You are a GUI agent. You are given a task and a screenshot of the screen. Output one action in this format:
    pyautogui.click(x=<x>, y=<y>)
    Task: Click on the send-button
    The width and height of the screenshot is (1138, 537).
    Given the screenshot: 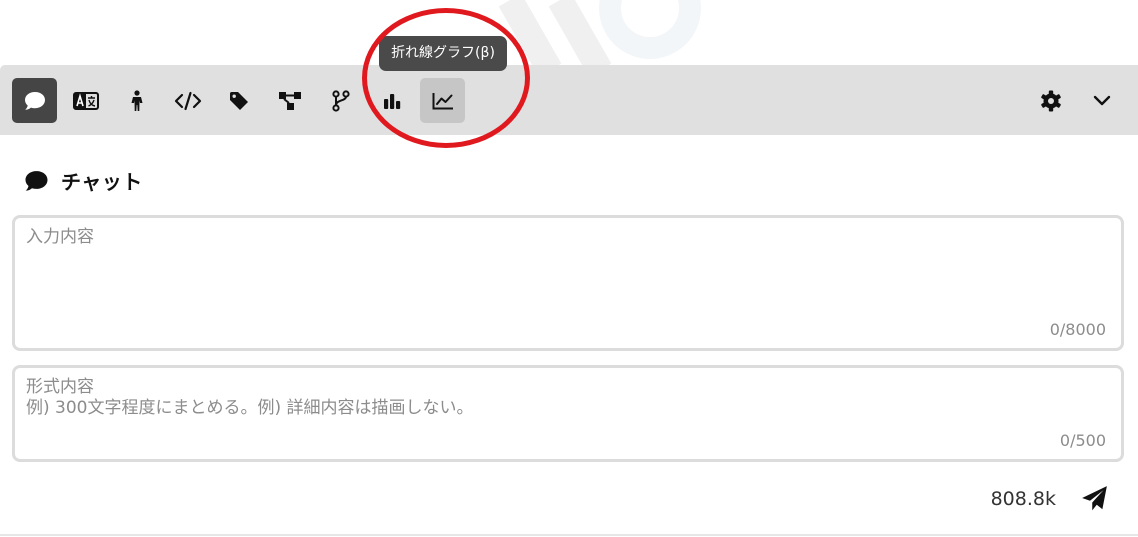 What is the action you would take?
    pyautogui.click(x=1094, y=498)
    